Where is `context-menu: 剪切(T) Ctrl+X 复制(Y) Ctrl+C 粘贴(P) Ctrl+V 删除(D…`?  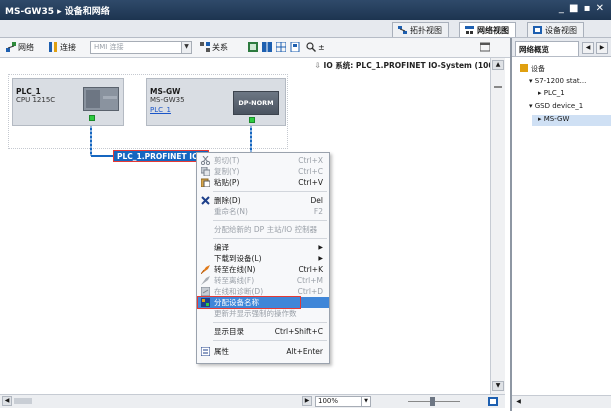 context-menu: 剪切(T) Ctrl+X 复制(Y) Ctrl+C 粘贴(P) Ctrl+V 删除(D… is located at coordinates (263, 258).